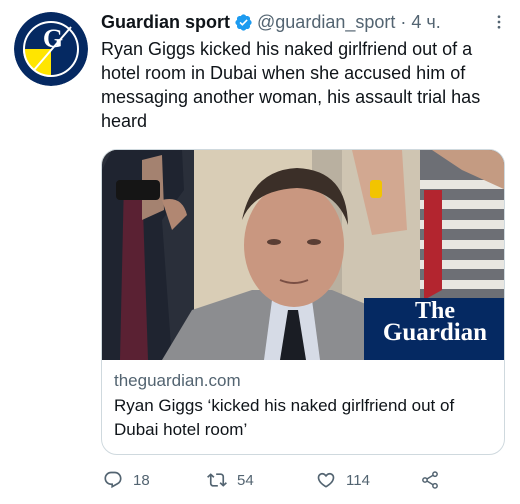  Describe the element at coordinates (425, 22) in the screenshot. I see `tweet-time: 4 ч.` at that location.